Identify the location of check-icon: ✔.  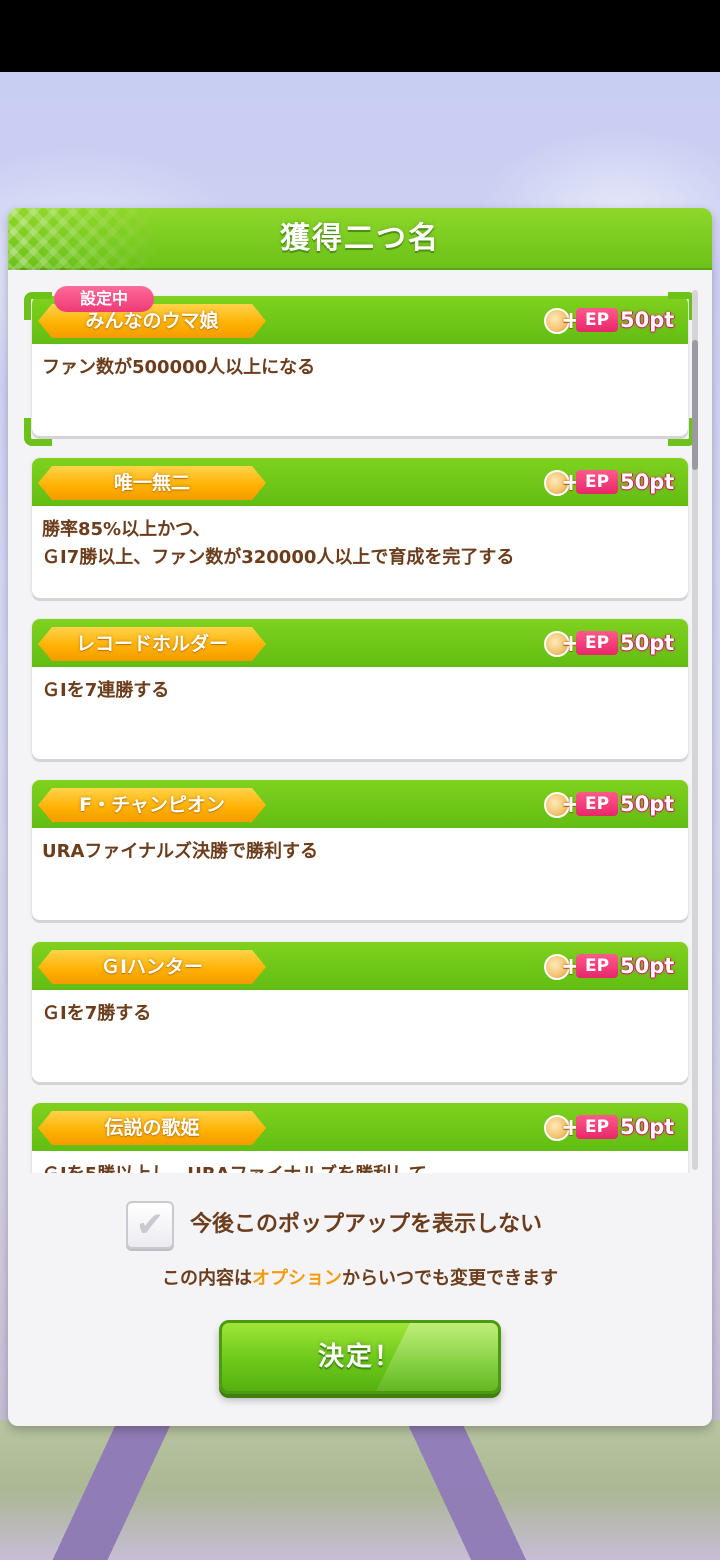
(150, 1225).